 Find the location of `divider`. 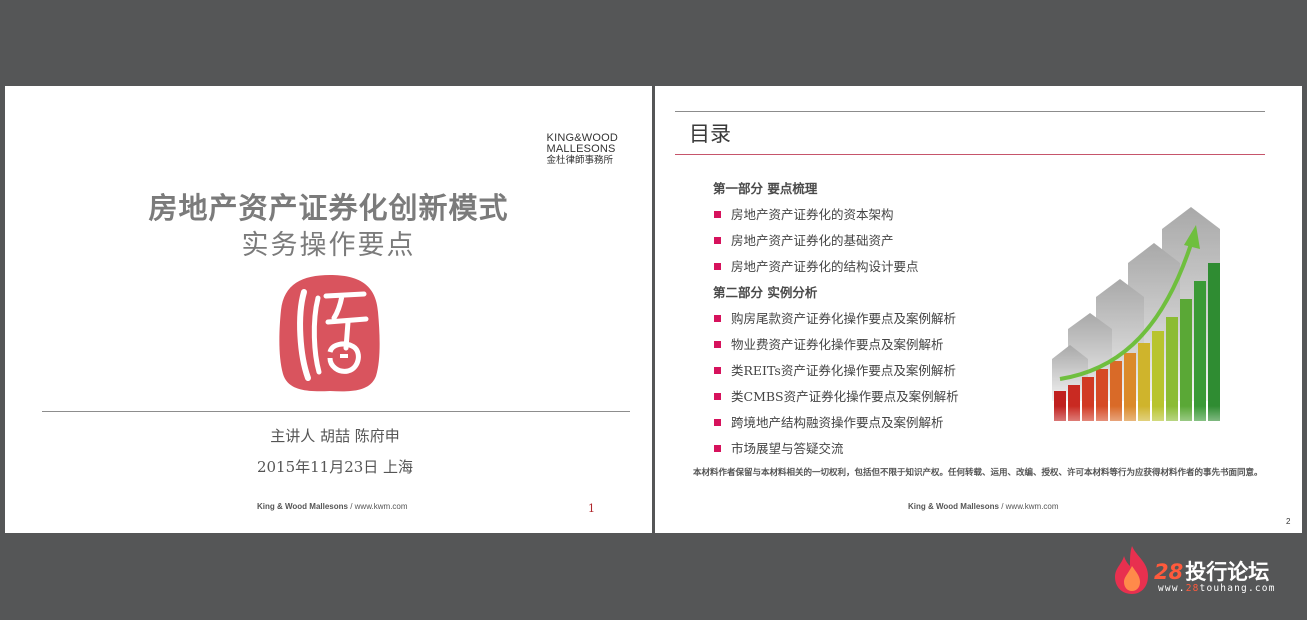

divider is located at coordinates (336, 411).